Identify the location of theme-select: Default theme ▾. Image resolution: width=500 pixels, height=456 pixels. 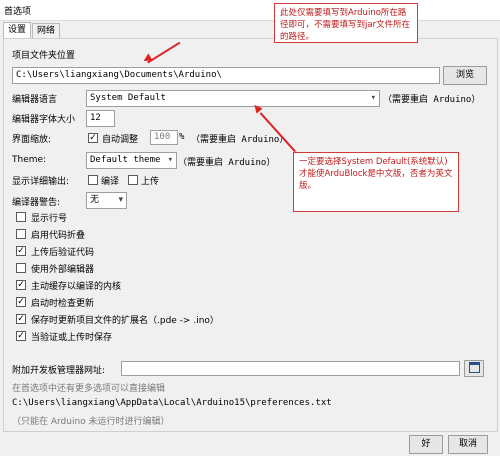
(131, 160).